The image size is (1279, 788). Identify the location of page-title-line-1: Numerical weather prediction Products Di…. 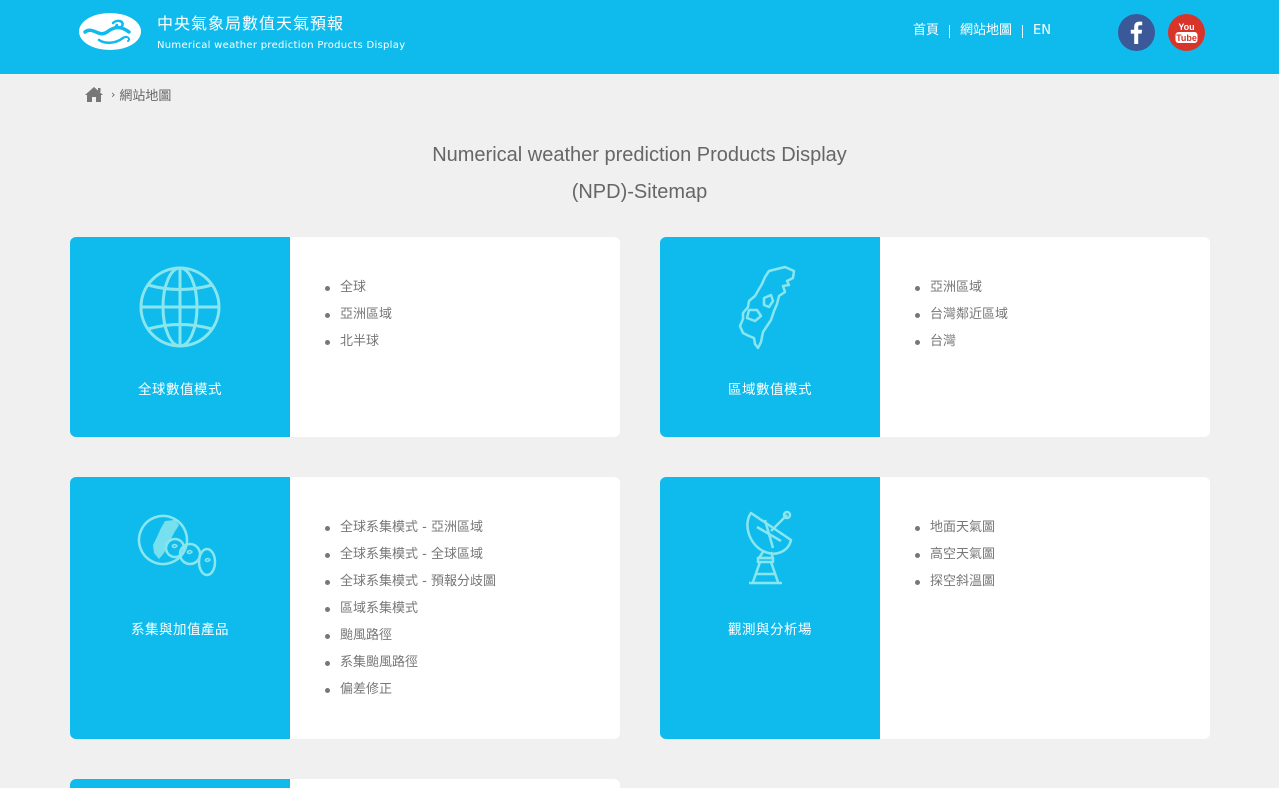
(639, 155).